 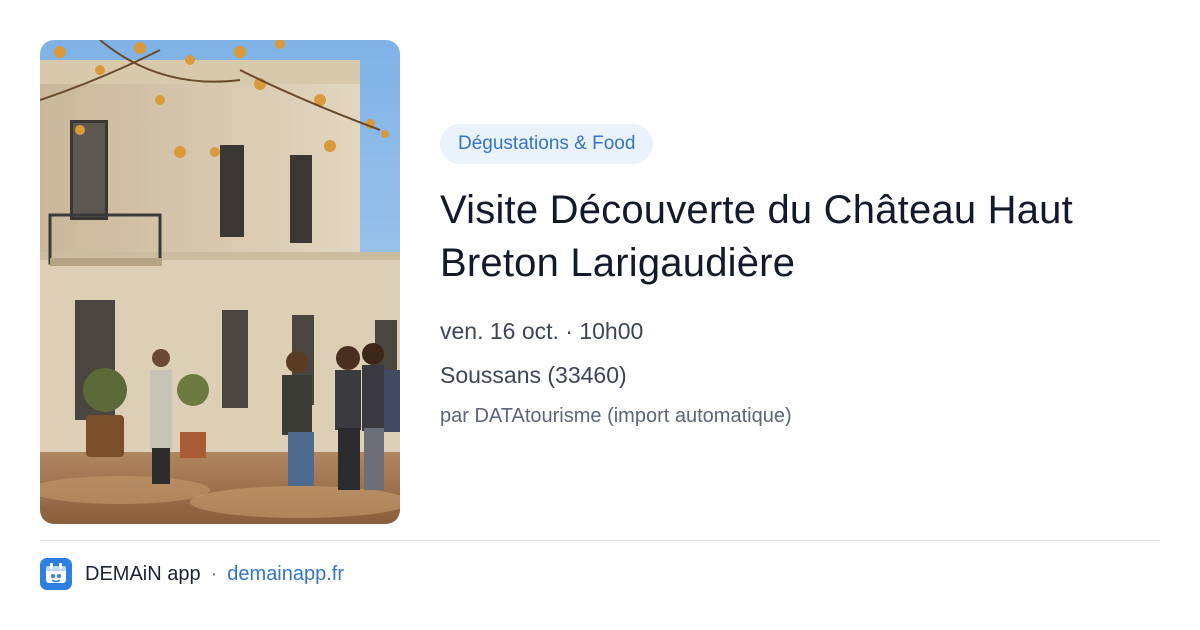 What do you see at coordinates (542, 331) in the screenshot?
I see `event-date: ven. 16 oct. · 10h00` at bounding box center [542, 331].